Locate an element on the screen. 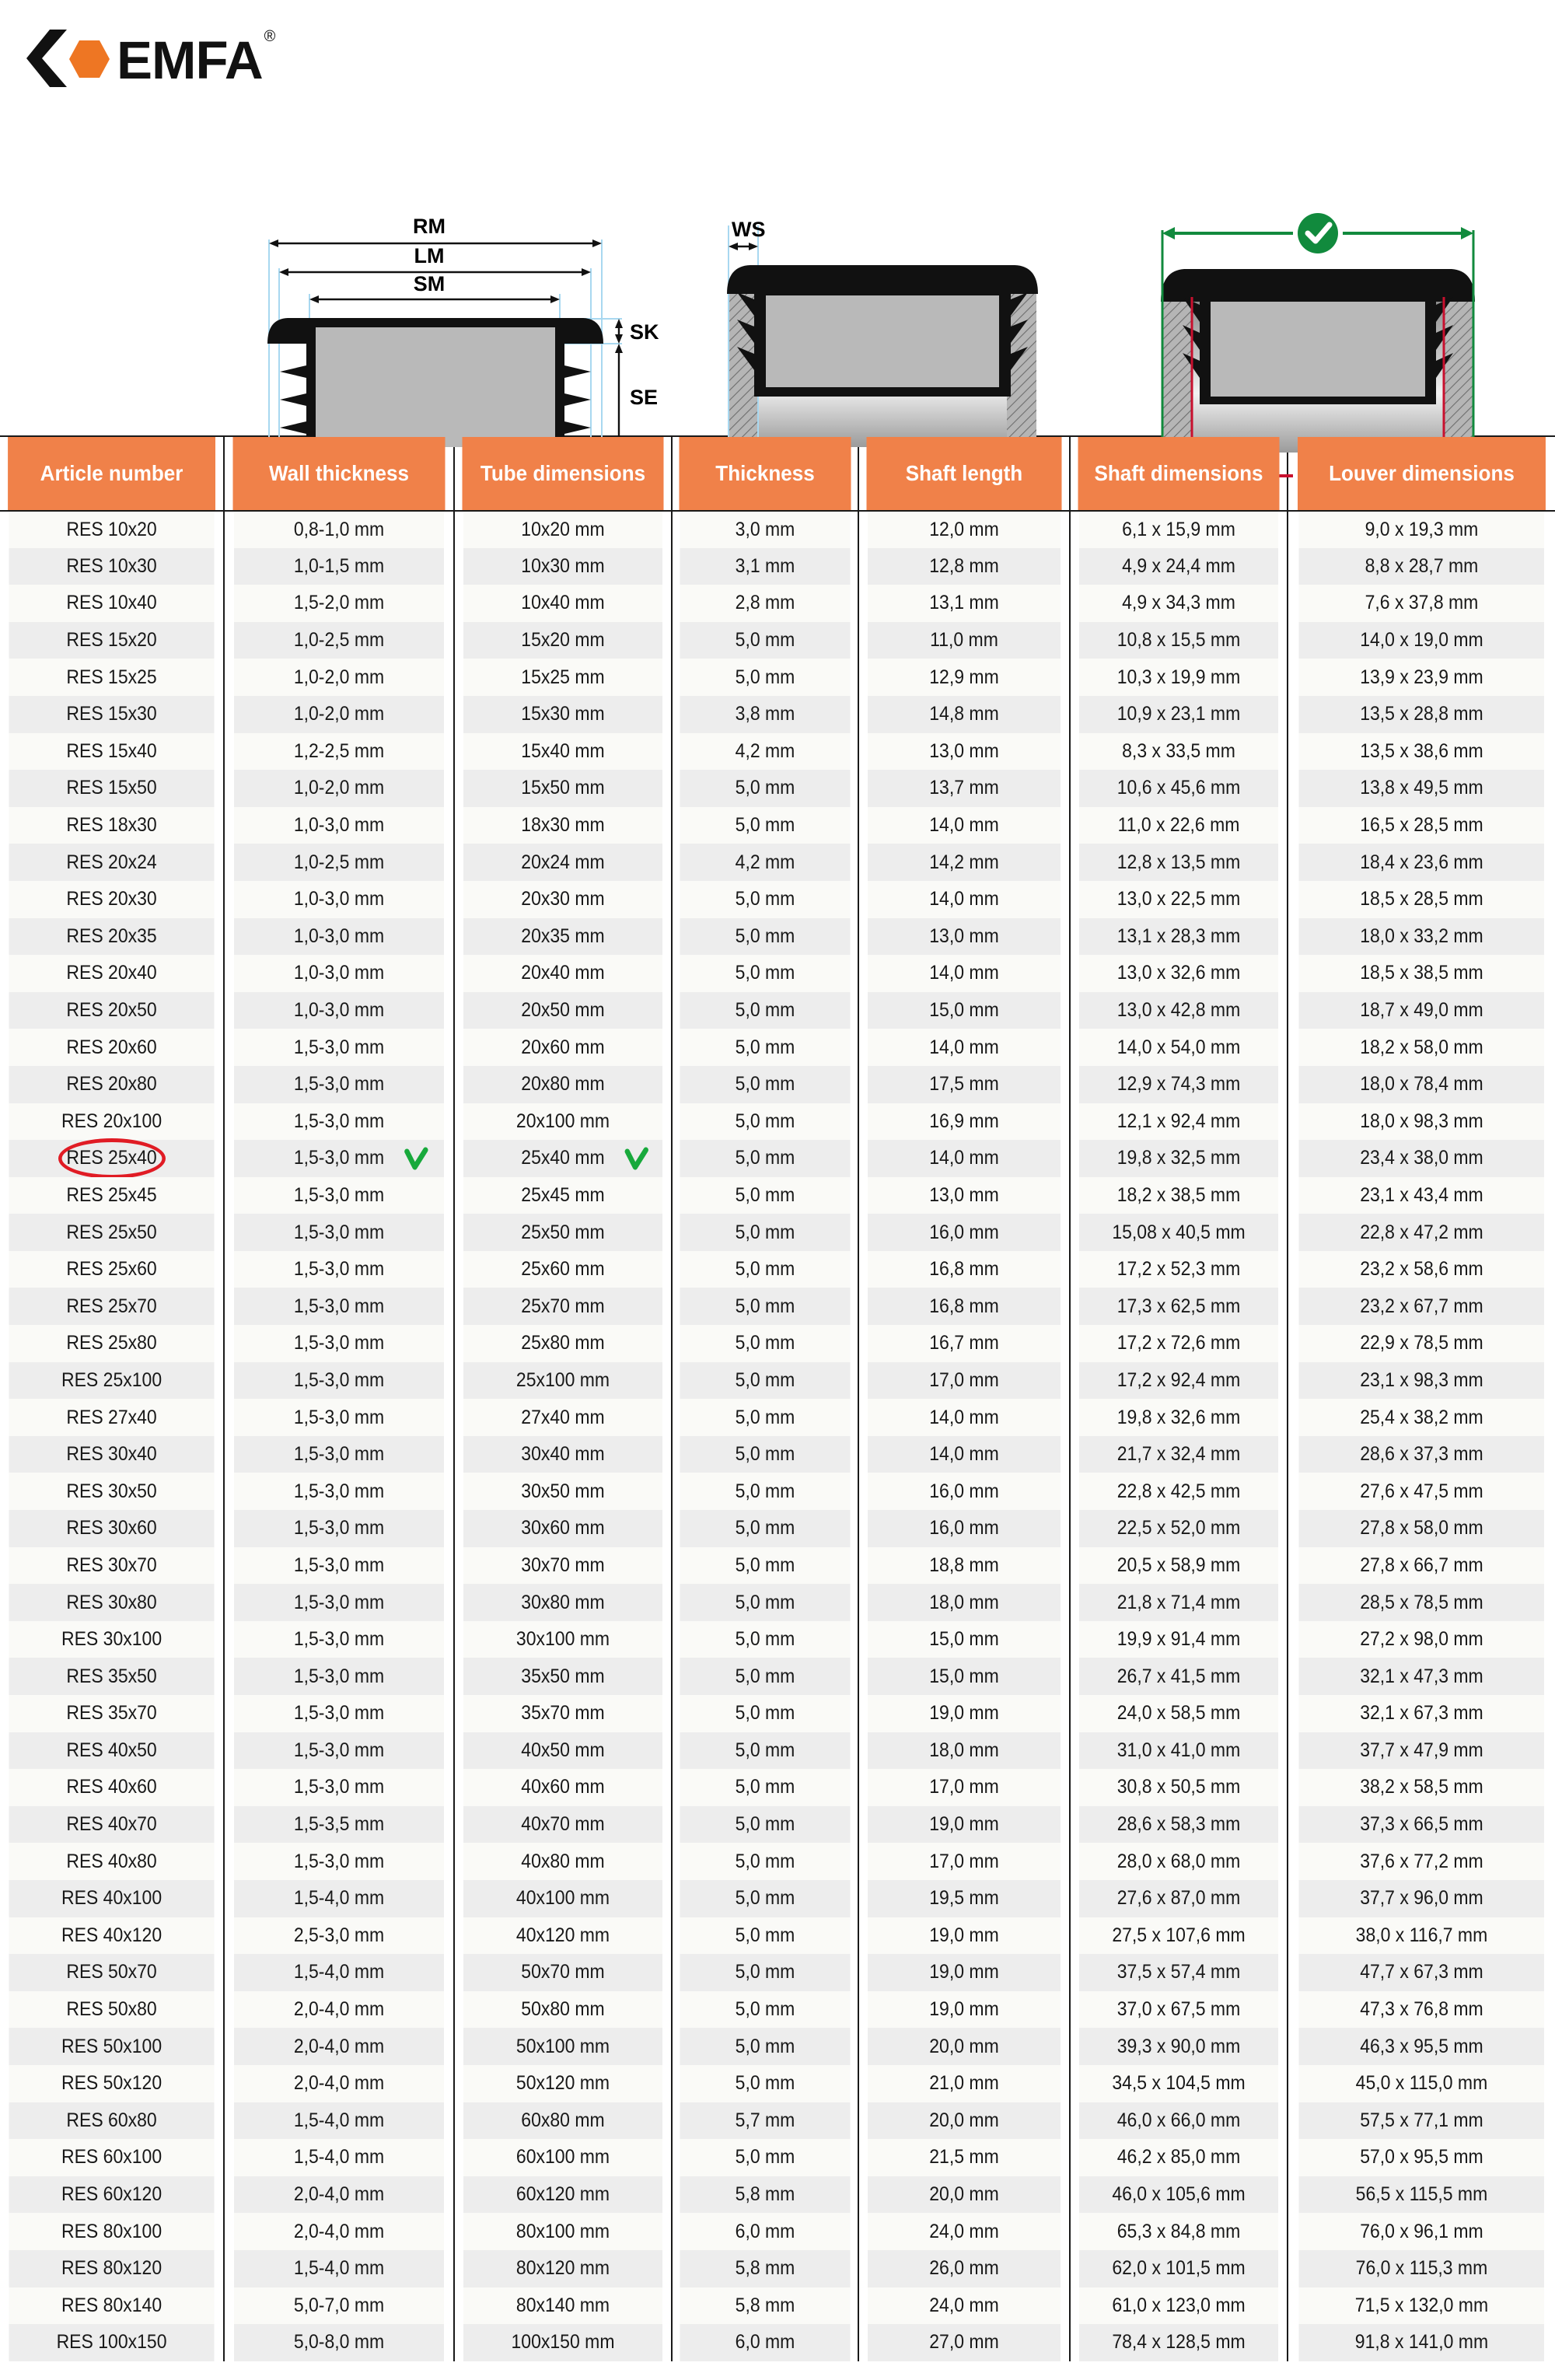 This screenshot has width=1555, height=2380. column-header-shaft-dimensions: Shaft dimensions is located at coordinates (1179, 474).